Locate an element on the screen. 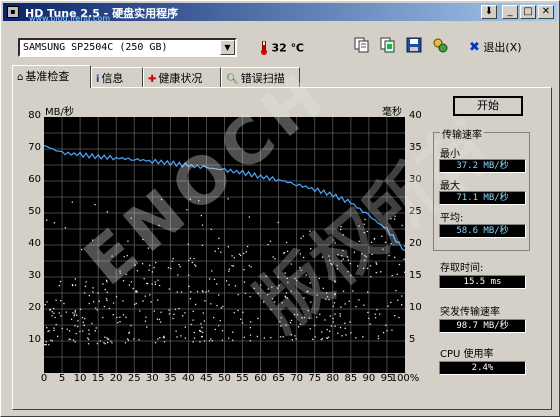  minimize-button: _ is located at coordinates (510, 12).